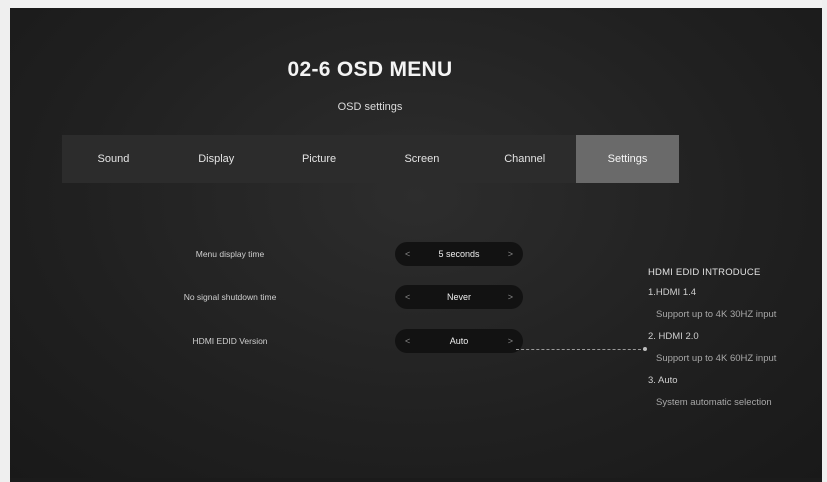 This screenshot has width=827, height=482. Describe the element at coordinates (716, 314) in the screenshot. I see `info-item-detail: Support up to 4K 30HZ input` at that location.